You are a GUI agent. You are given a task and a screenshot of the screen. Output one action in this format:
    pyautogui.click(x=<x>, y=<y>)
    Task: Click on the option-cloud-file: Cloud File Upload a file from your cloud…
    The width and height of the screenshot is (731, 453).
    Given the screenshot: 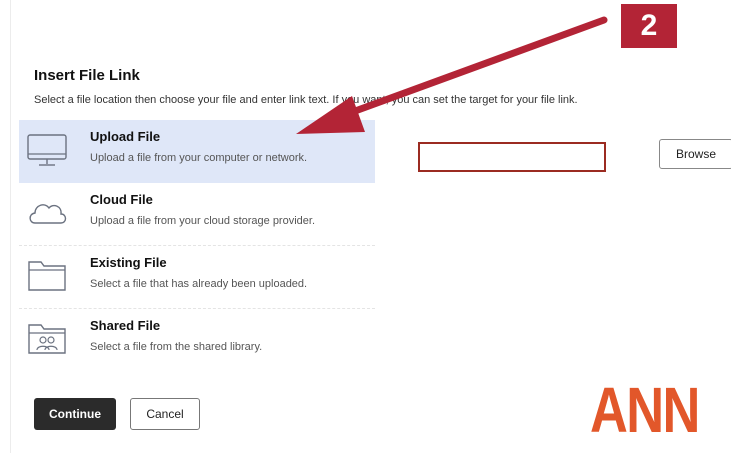 What is the action you would take?
    pyautogui.click(x=197, y=214)
    